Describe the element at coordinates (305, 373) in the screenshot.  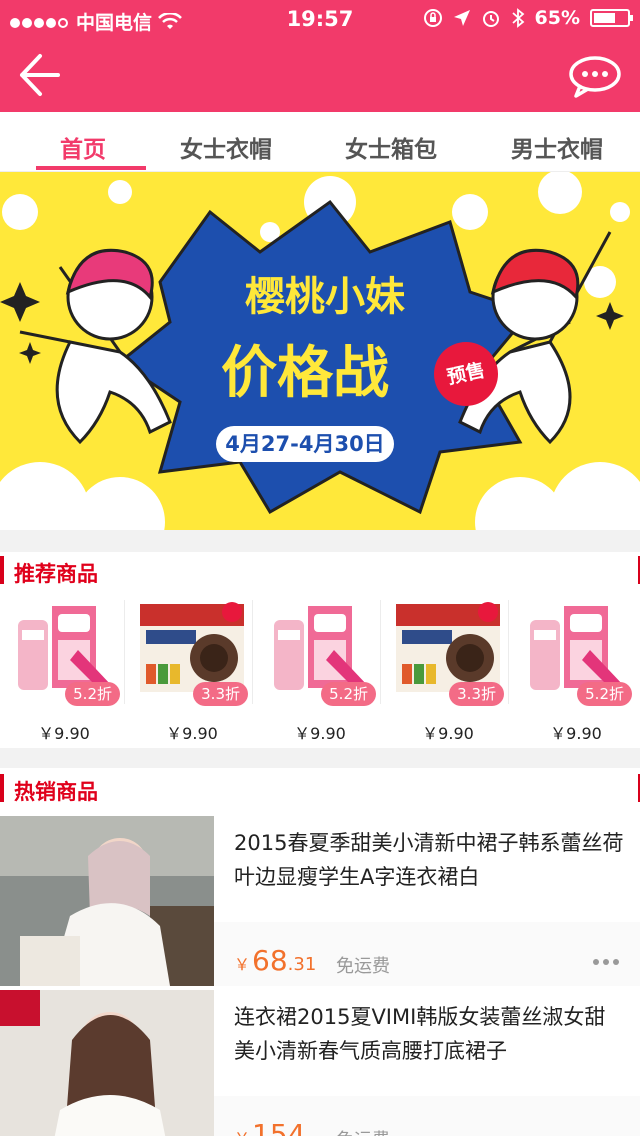
I see `banner-title-line2: 价格战` at that location.